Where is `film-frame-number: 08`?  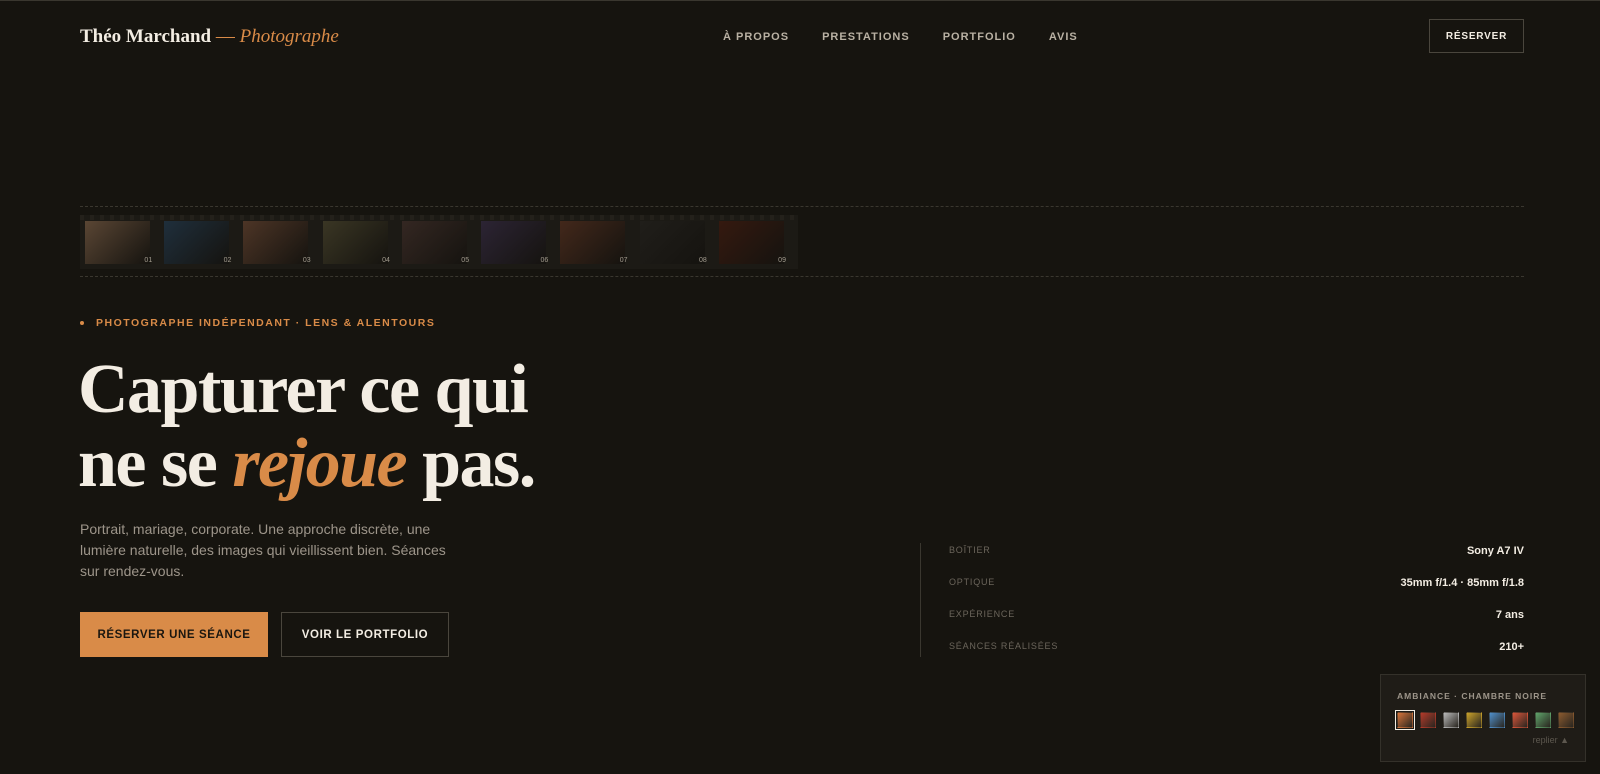
film-frame-number: 08 is located at coordinates (702, 260).